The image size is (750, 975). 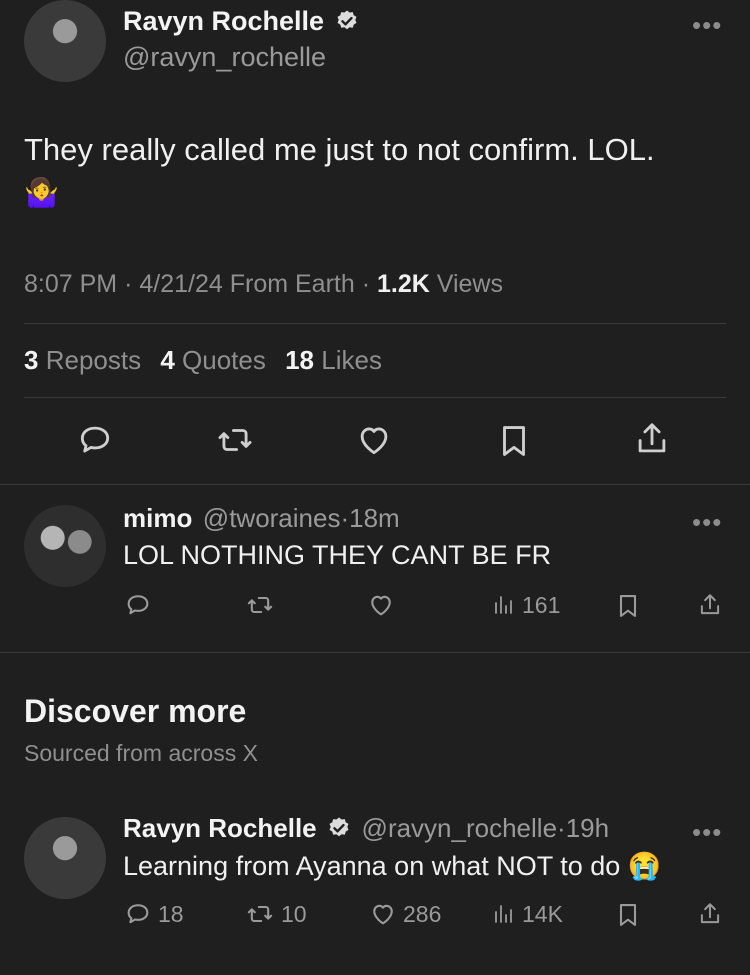 I want to click on discover-age: 19h, so click(x=587, y=828).